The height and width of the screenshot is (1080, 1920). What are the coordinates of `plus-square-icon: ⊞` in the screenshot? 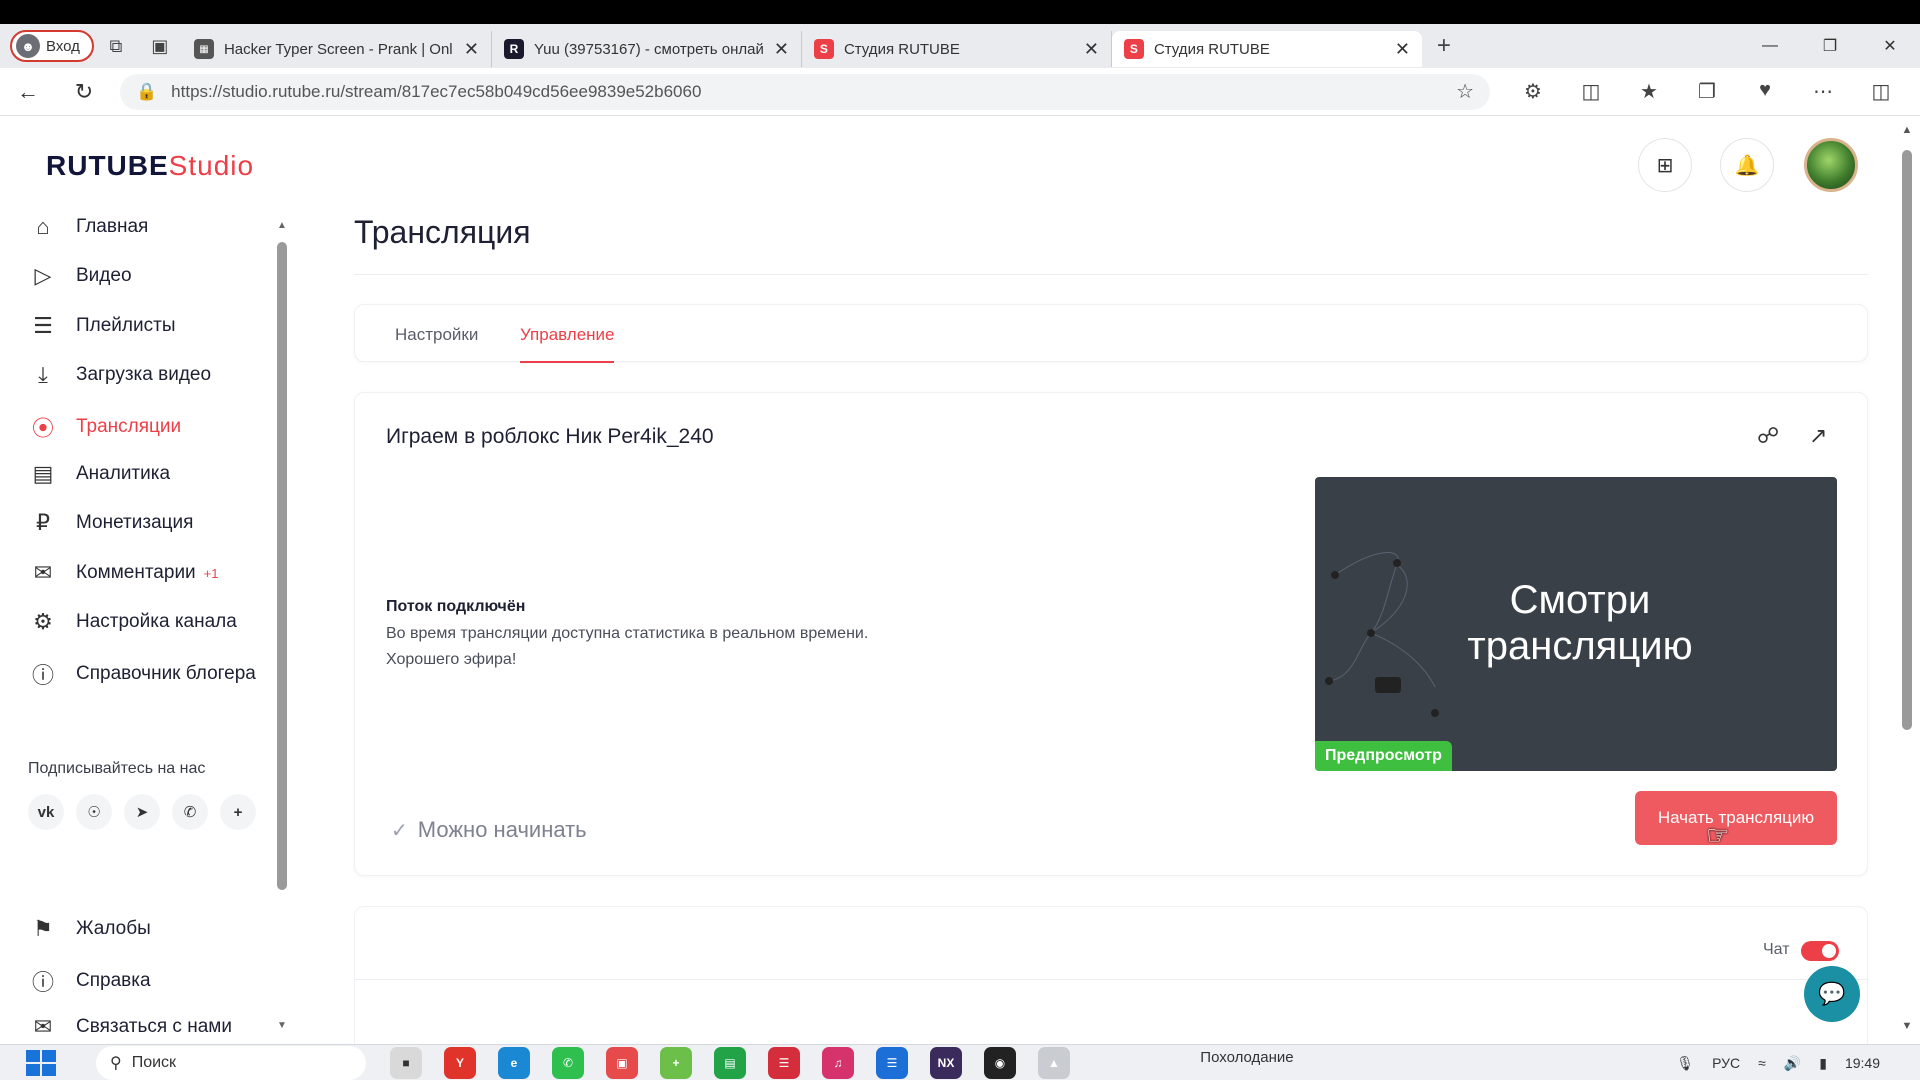 It's located at (1665, 165).